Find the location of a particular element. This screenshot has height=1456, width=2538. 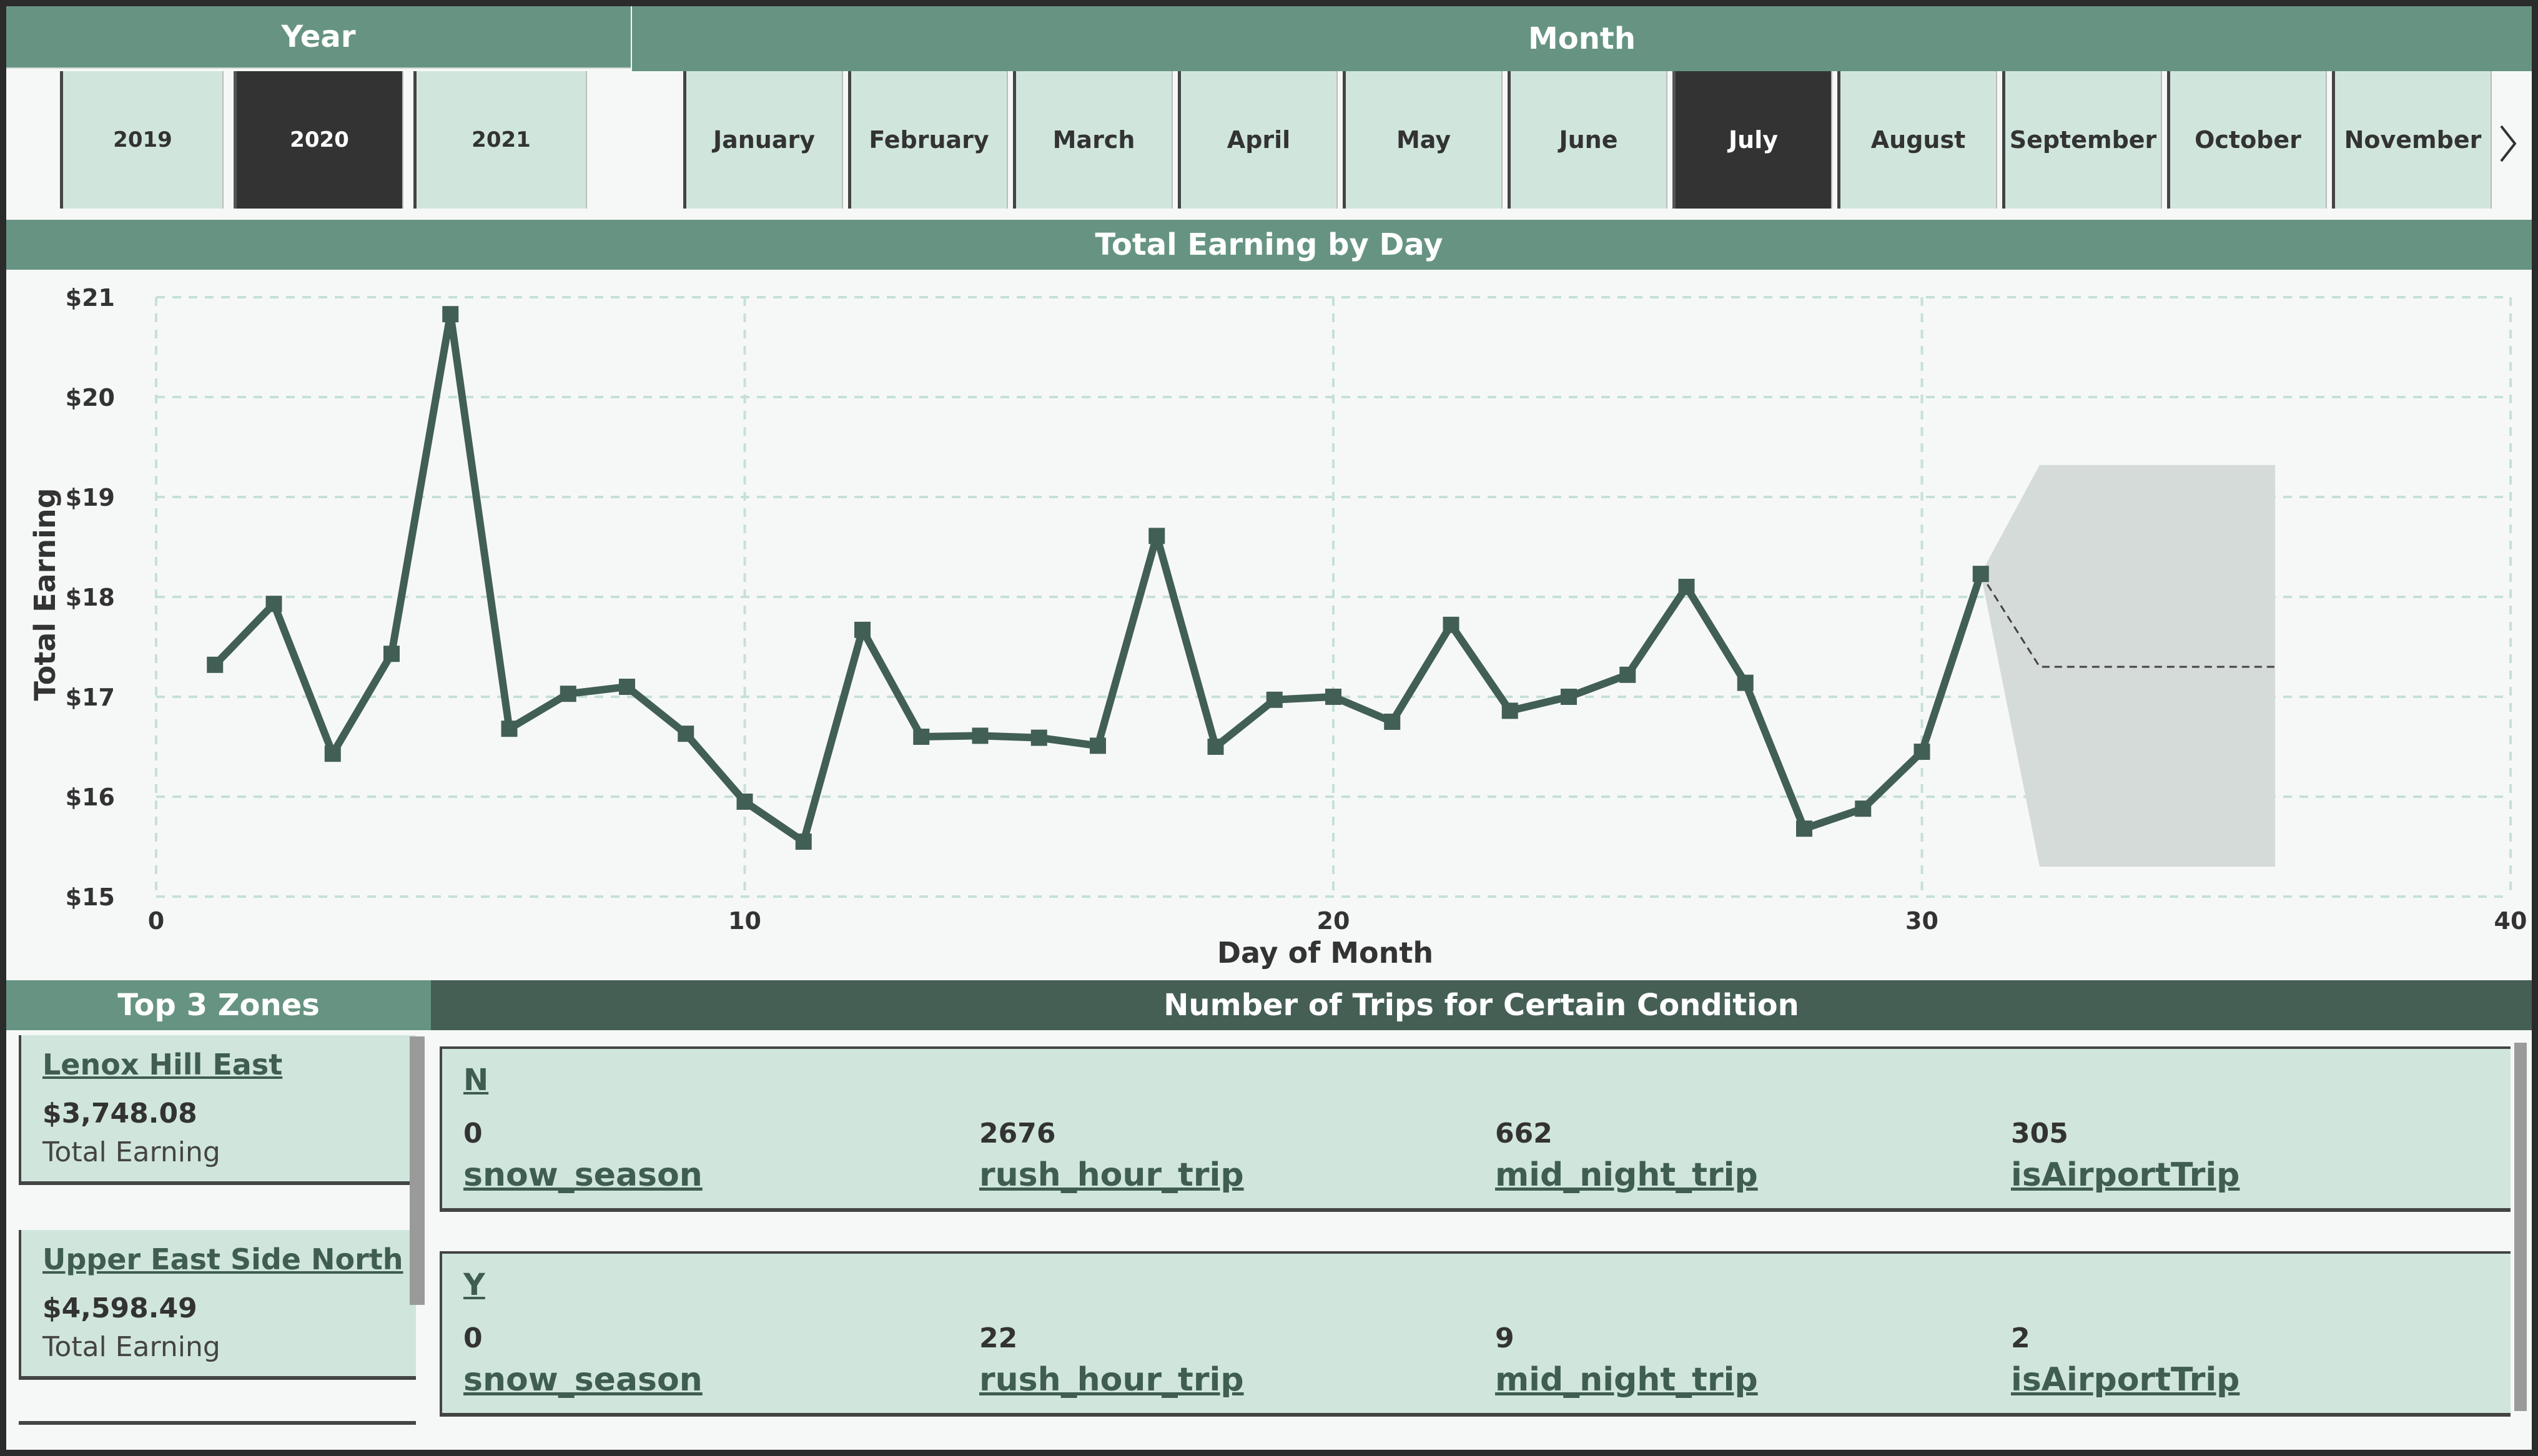

conditions-header: Number of Trips for Certain Condition is located at coordinates (1481, 1005).